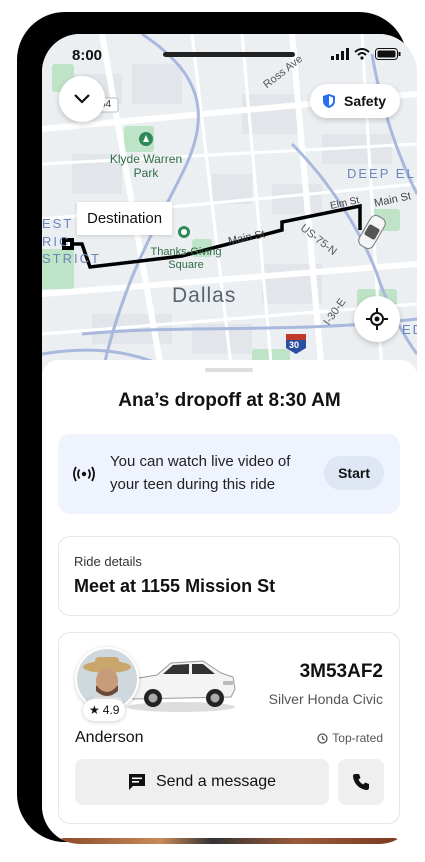  I want to click on crosshair-icon, so click(377, 319).